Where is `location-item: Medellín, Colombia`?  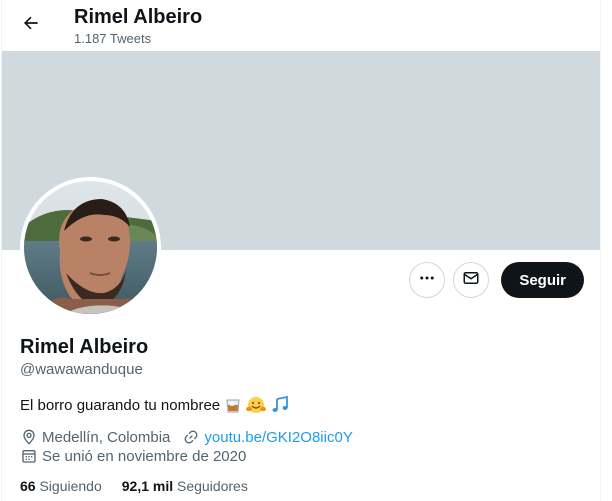
location-item: Medellín, Colombia is located at coordinates (95, 437).